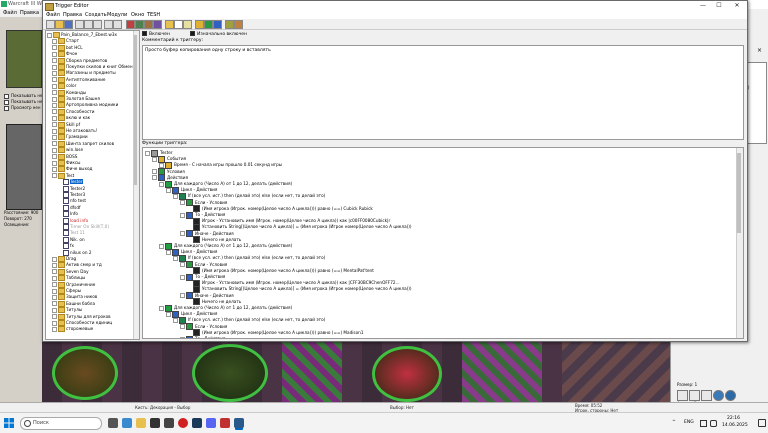 The height and width of the screenshot is (433, 768). I want to click on trigger-editor-titlebar: Trigger Editor — ☐ ✕, so click(395, 6).